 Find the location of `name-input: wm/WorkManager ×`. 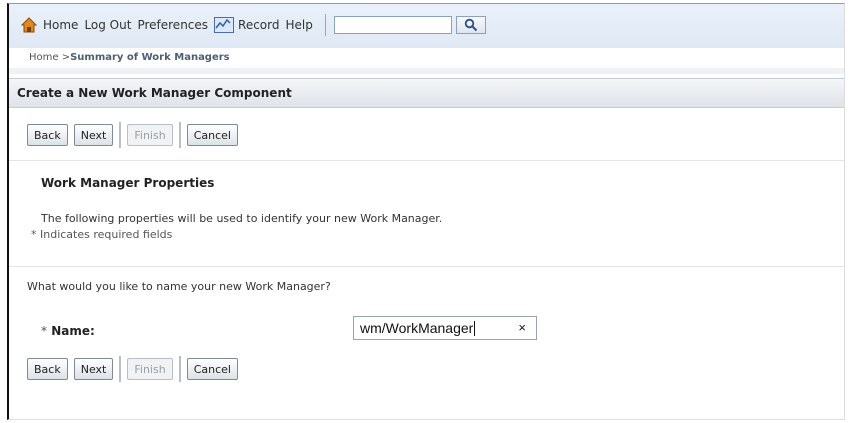

name-input: wm/WorkManager × is located at coordinates (445, 328).